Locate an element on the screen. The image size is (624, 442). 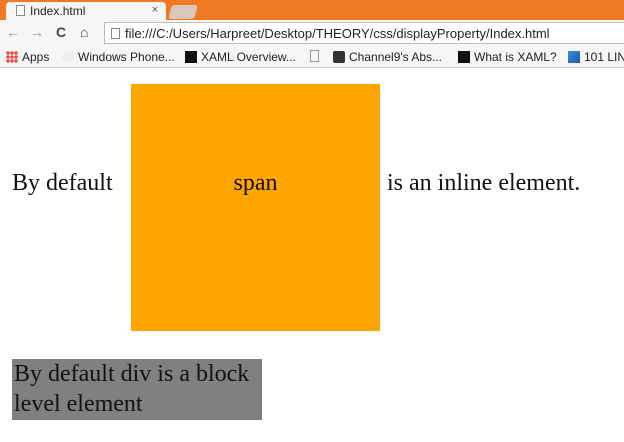
bookmark-blank is located at coordinates (314, 56).